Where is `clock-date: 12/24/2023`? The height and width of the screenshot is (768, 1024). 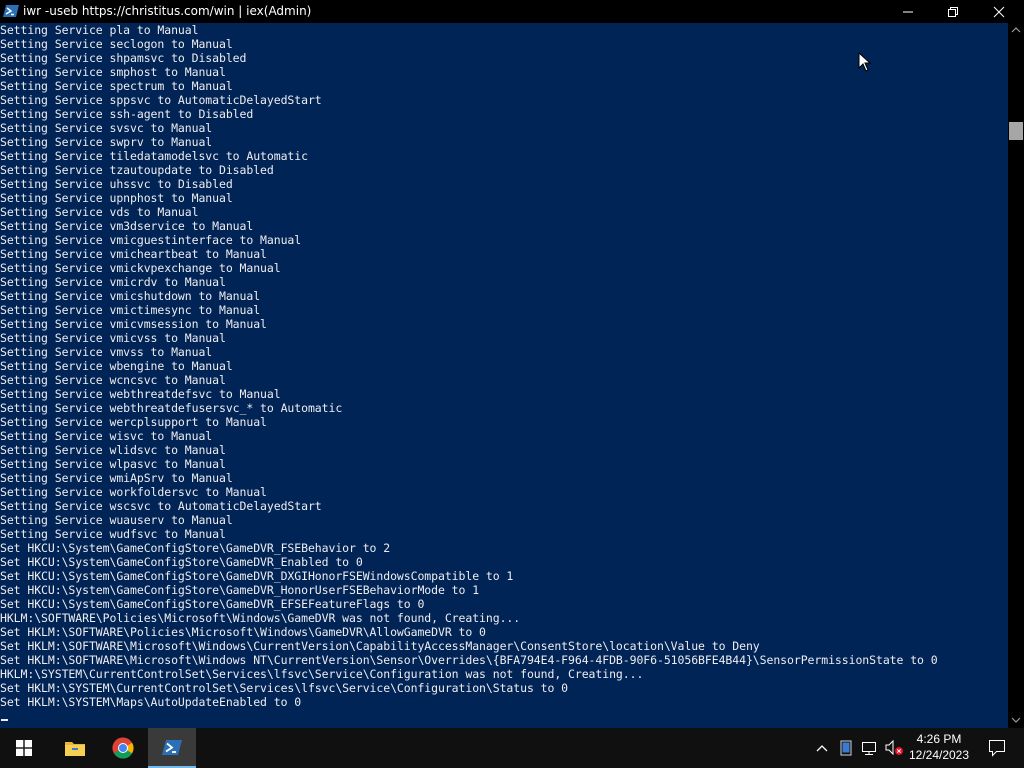
clock-date: 12/24/2023 is located at coordinates (939, 755).